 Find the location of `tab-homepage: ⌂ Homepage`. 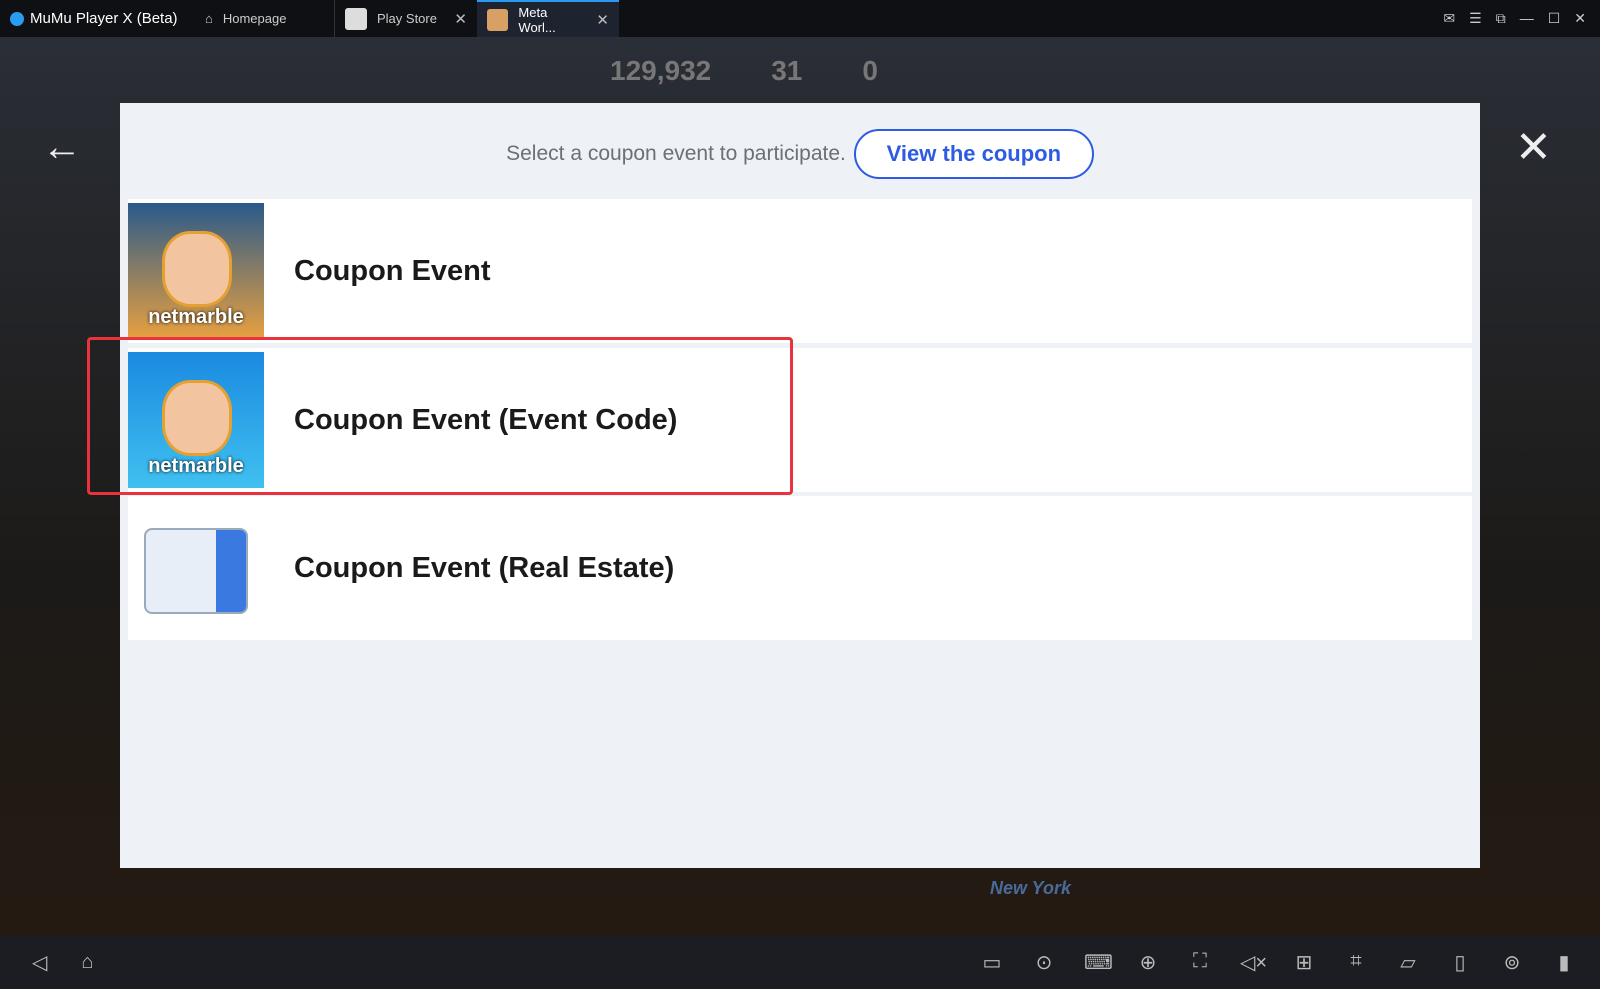

tab-homepage: ⌂ Homepage is located at coordinates (265, 18).